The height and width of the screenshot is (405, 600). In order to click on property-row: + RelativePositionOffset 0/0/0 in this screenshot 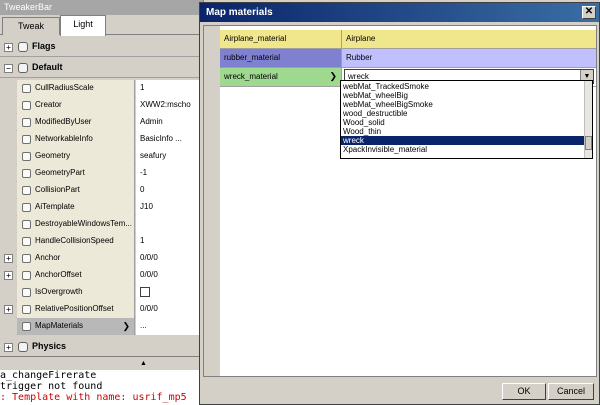, I will do `click(102, 309)`.